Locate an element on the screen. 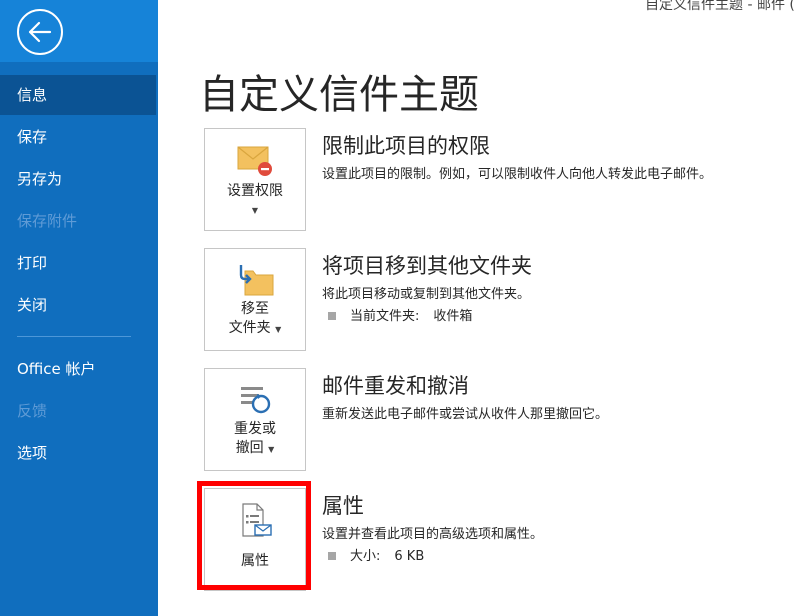 The height and width of the screenshot is (616, 812). resend-label-text: 撤回 is located at coordinates (249, 448).